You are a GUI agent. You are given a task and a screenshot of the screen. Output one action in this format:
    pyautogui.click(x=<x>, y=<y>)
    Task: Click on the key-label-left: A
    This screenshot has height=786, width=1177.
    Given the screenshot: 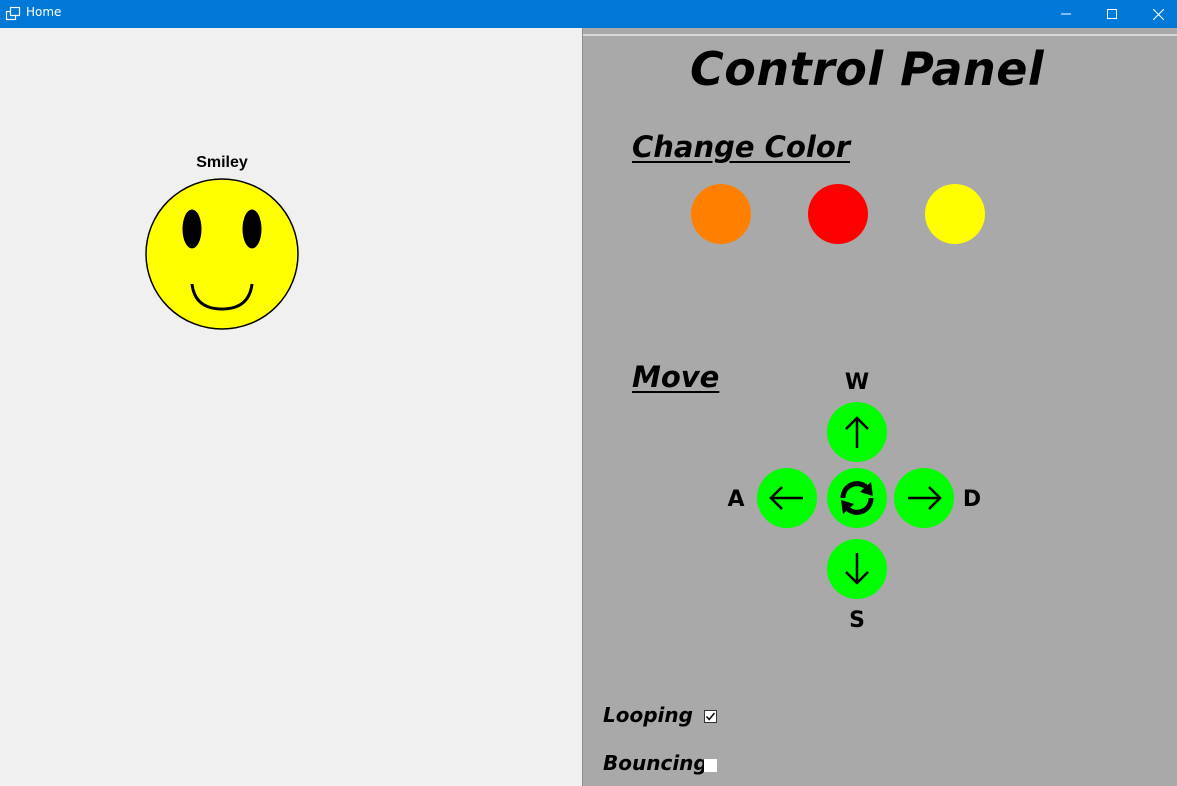 What is the action you would take?
    pyautogui.click(x=736, y=499)
    